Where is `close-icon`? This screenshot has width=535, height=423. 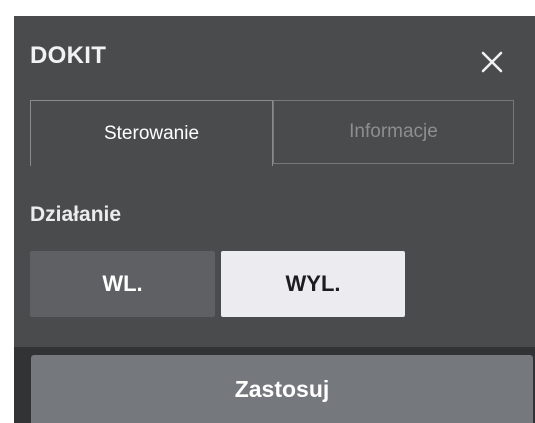
close-icon is located at coordinates (492, 62).